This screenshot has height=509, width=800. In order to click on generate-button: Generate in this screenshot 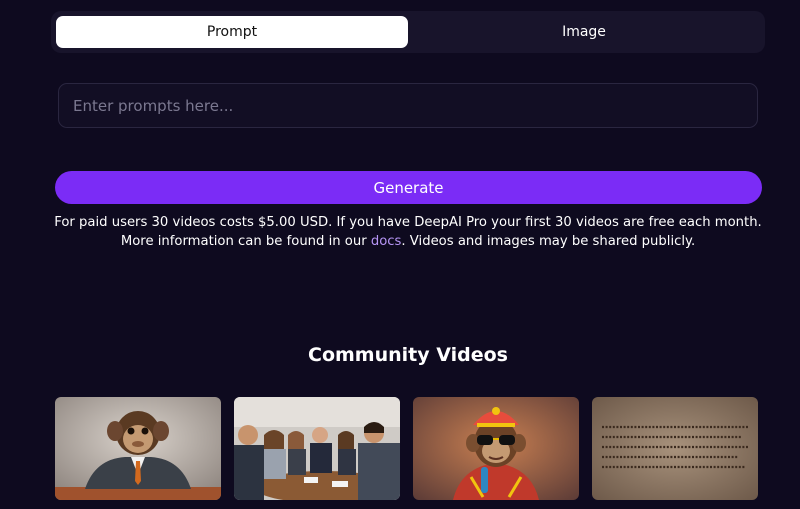, I will do `click(408, 187)`.